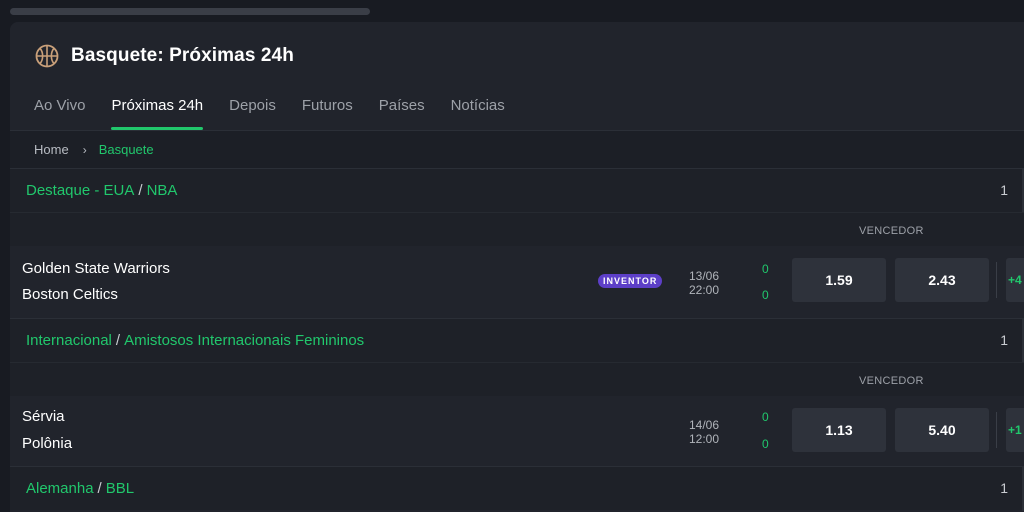 Image resolution: width=1024 pixels, height=512 pixels. I want to click on tab-noticias: Notícias, so click(478, 113).